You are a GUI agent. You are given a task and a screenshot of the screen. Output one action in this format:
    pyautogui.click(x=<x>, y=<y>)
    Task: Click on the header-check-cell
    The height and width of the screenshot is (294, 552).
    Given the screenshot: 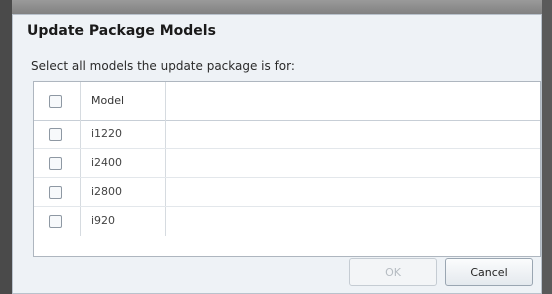 What is the action you would take?
    pyautogui.click(x=57, y=101)
    